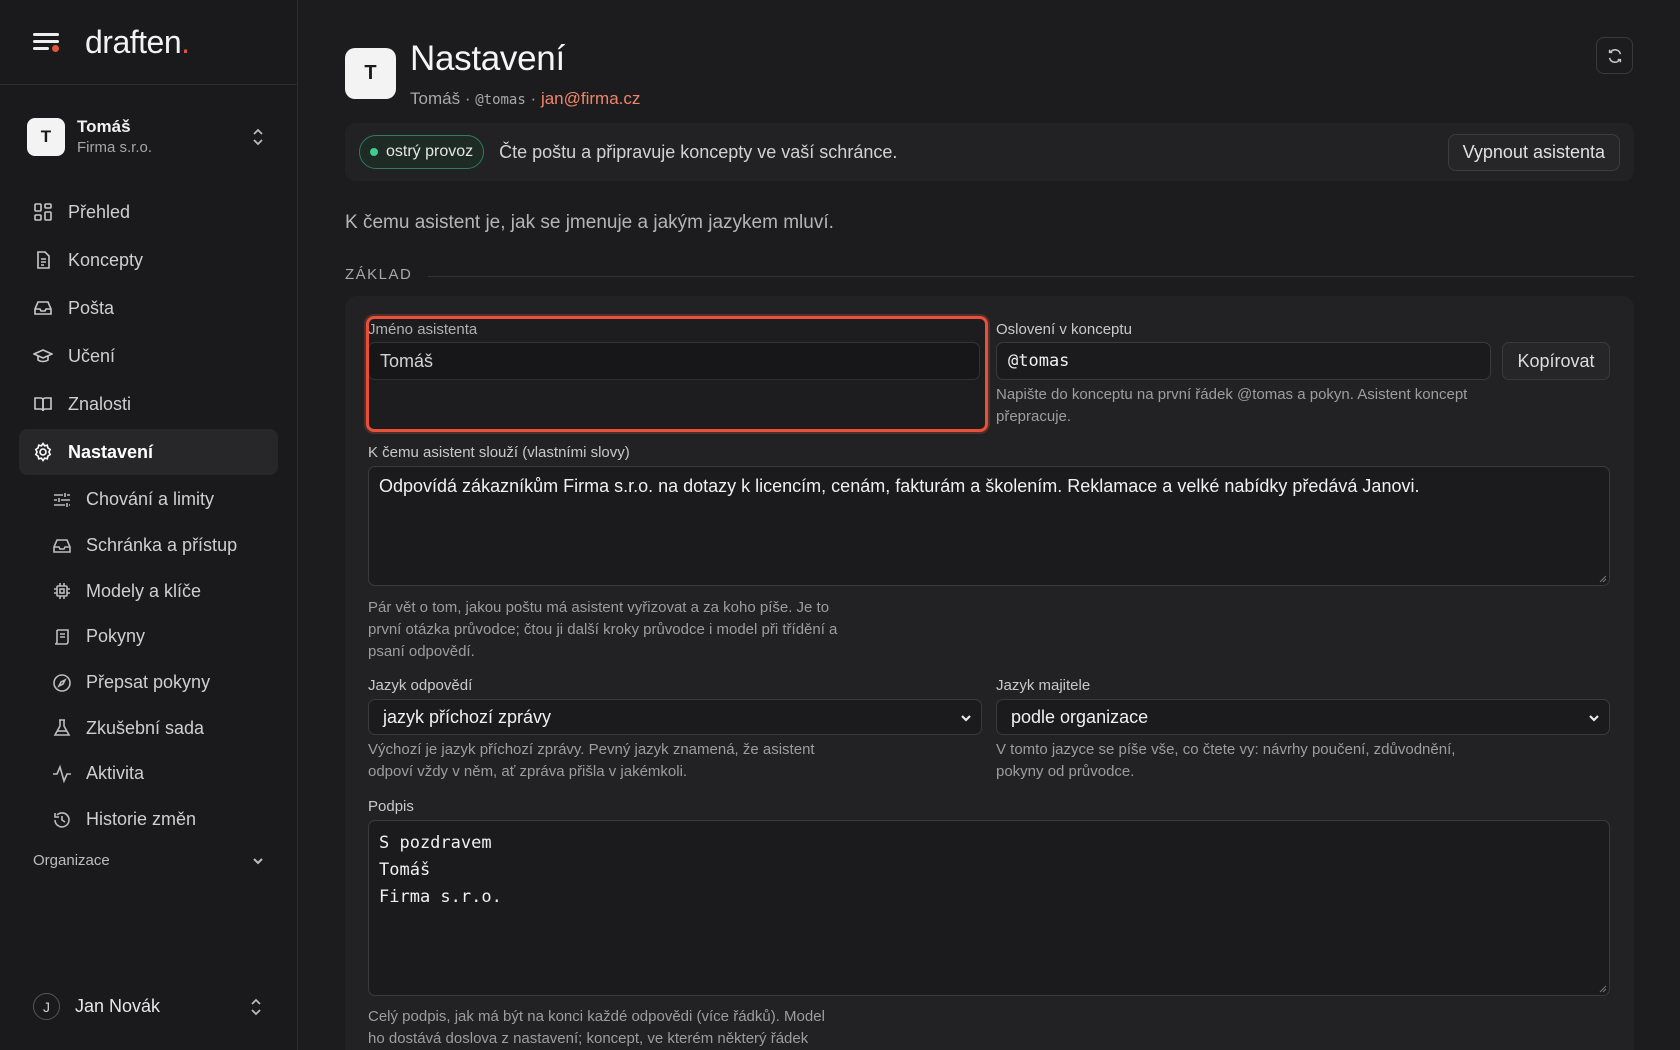  What do you see at coordinates (379, 274) in the screenshot?
I see `section-label: ZÁKLAD` at bounding box center [379, 274].